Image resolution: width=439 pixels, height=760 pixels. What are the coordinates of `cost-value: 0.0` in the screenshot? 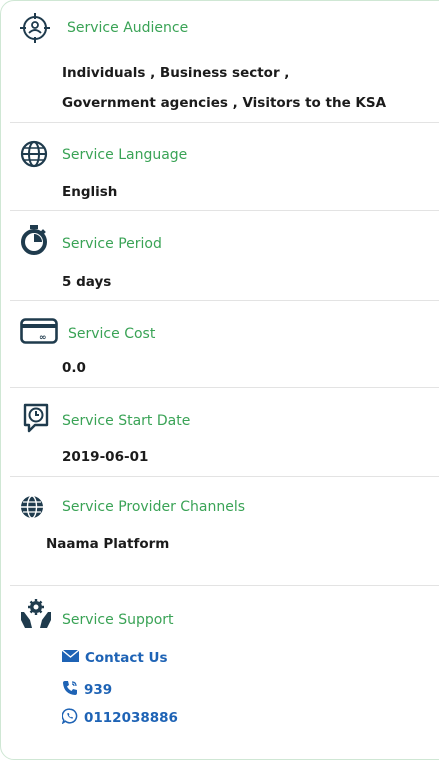 It's located at (74, 368).